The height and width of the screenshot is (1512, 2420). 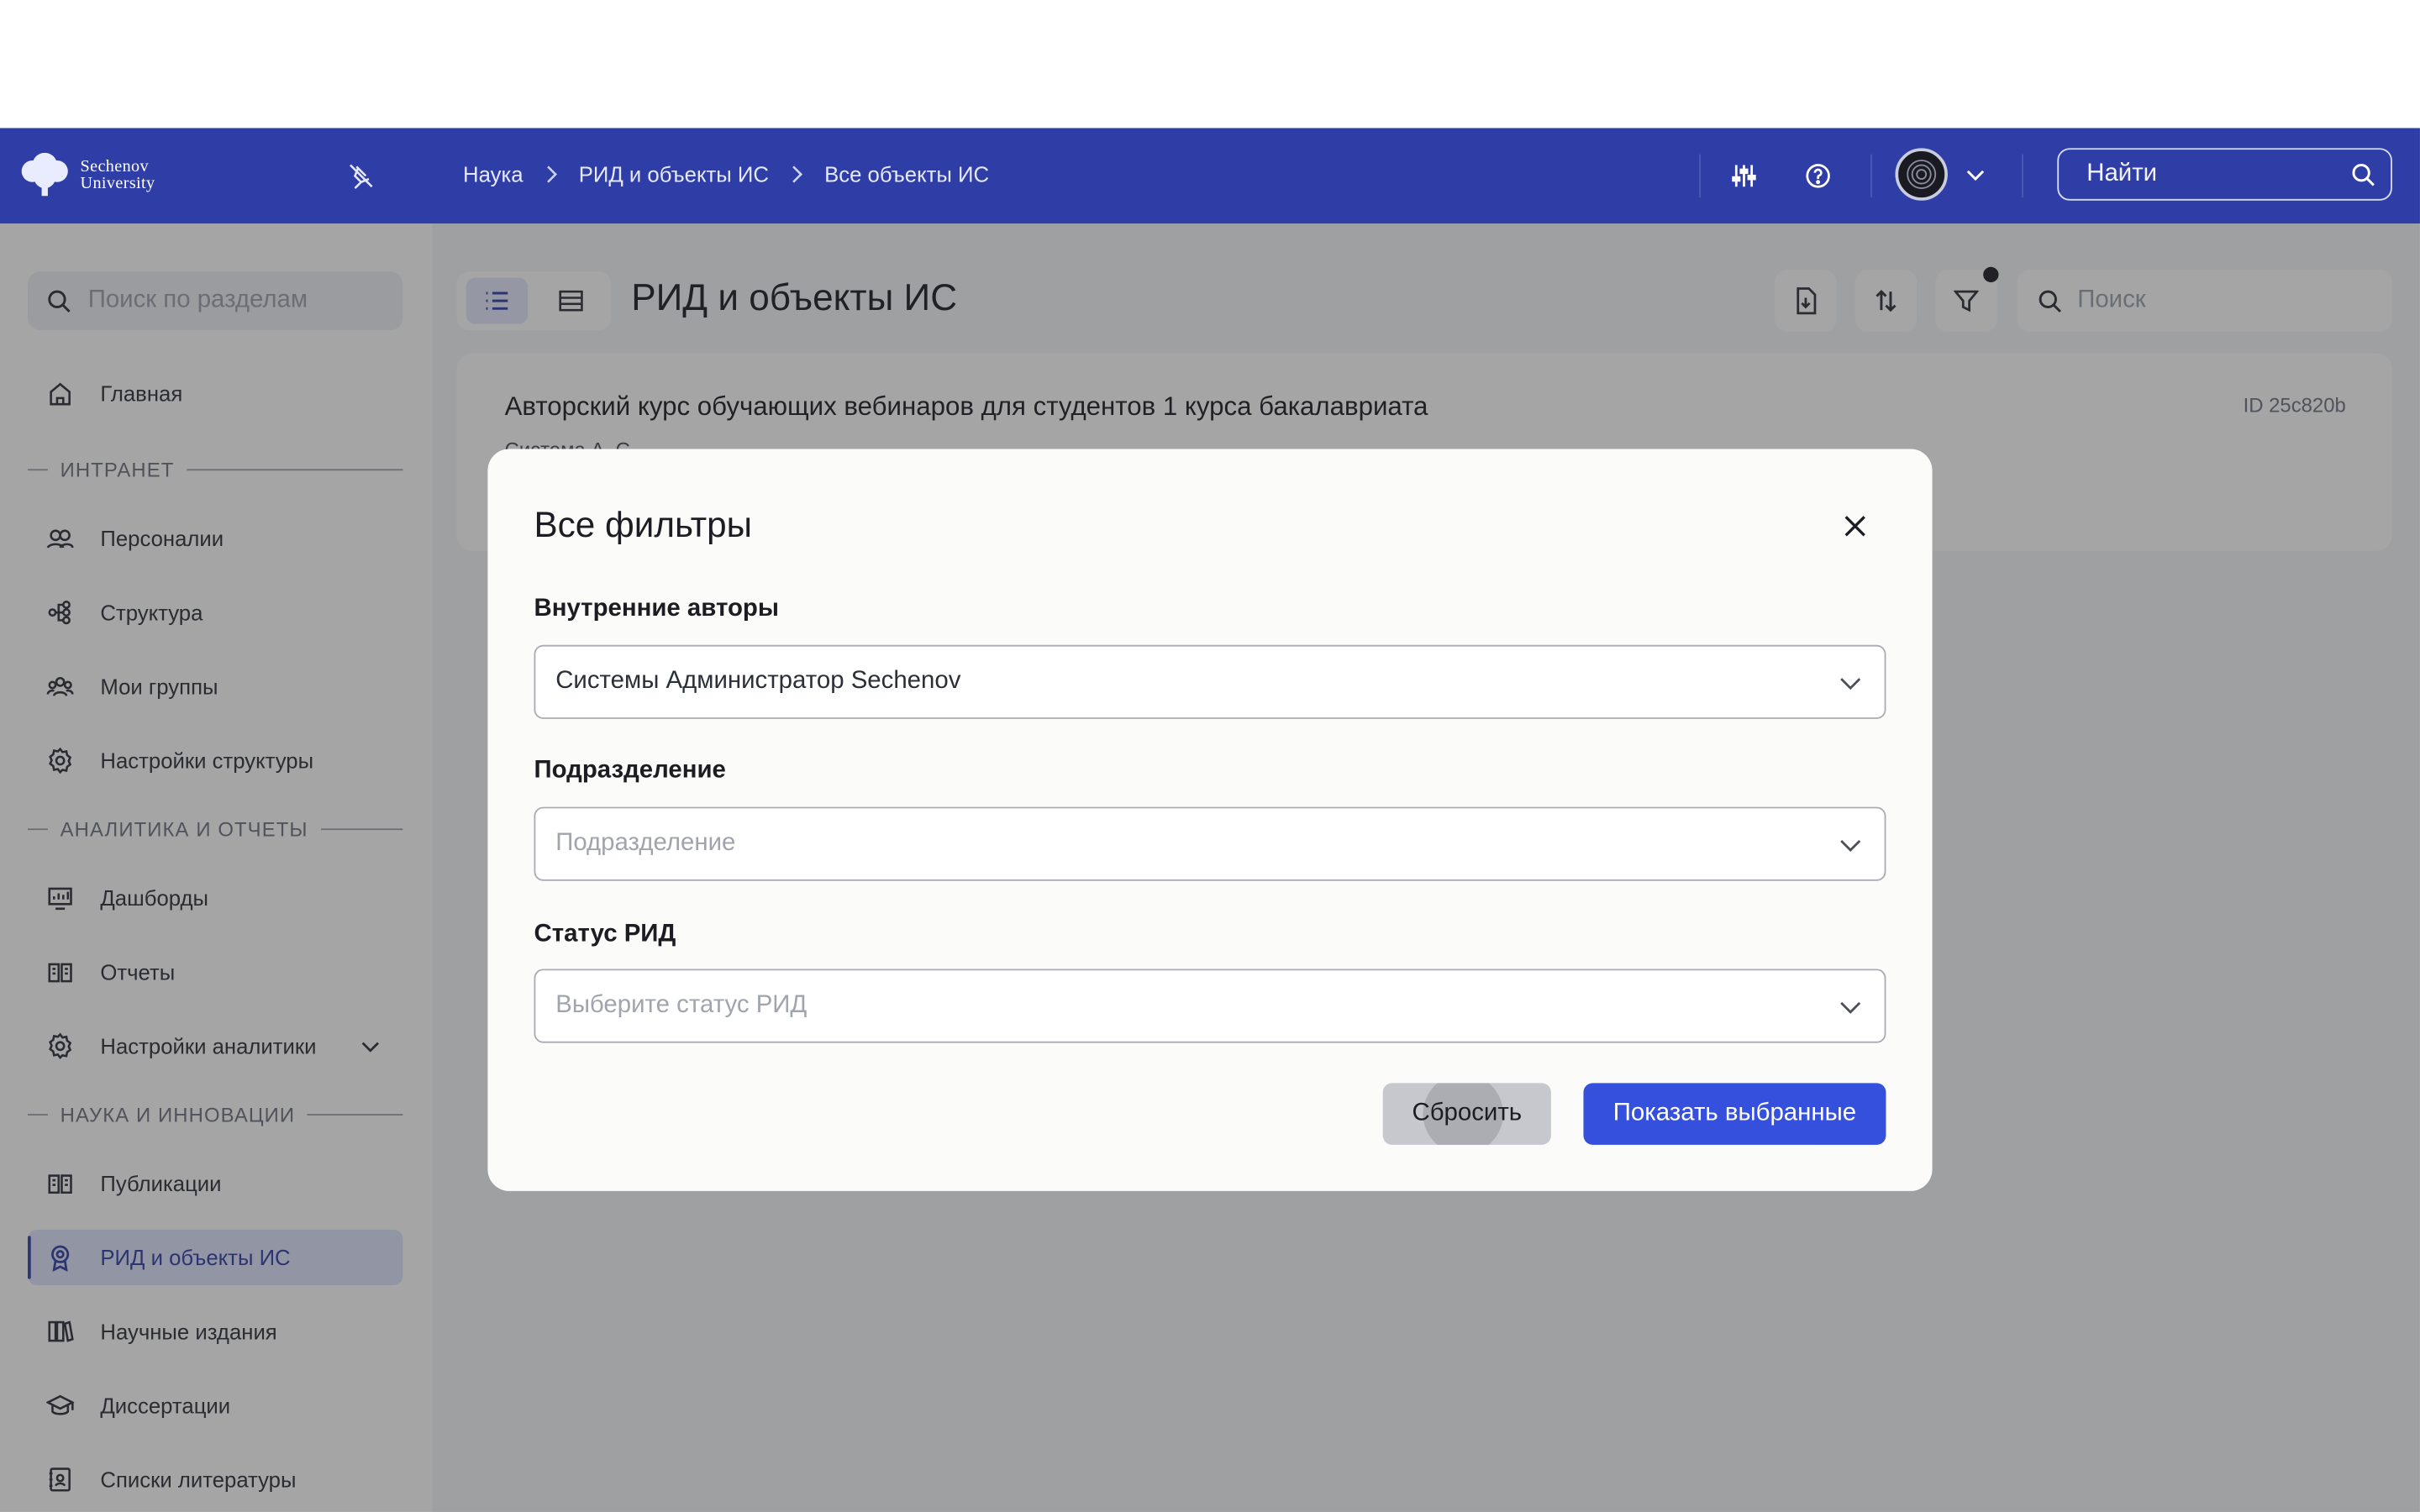 What do you see at coordinates (758, 681) in the screenshot?
I see `internal-authors-value: Системы Администратор Sechenov` at bounding box center [758, 681].